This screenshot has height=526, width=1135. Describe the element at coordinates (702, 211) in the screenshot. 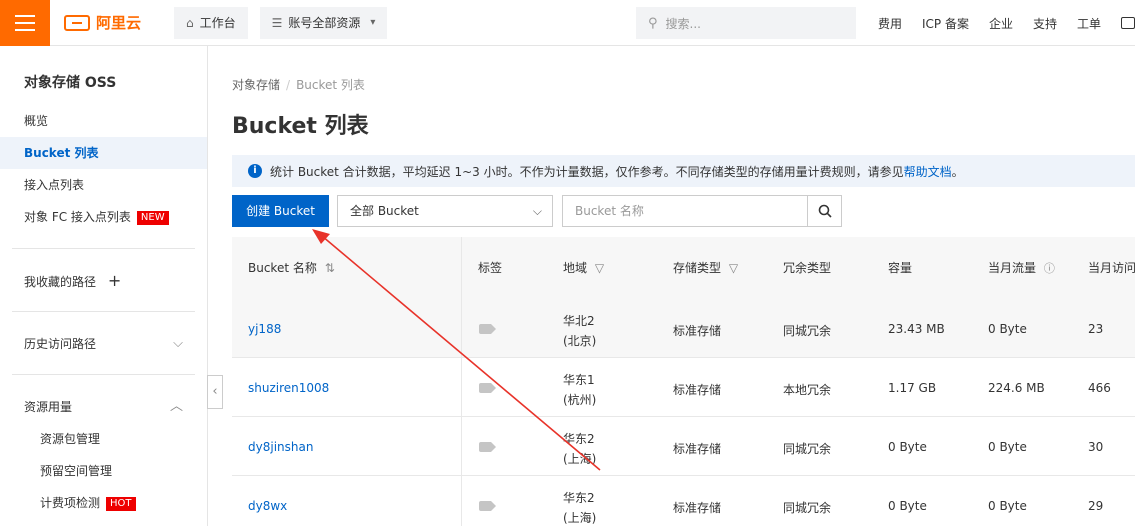

I see `bucket-search-input: Bucket 名称` at that location.